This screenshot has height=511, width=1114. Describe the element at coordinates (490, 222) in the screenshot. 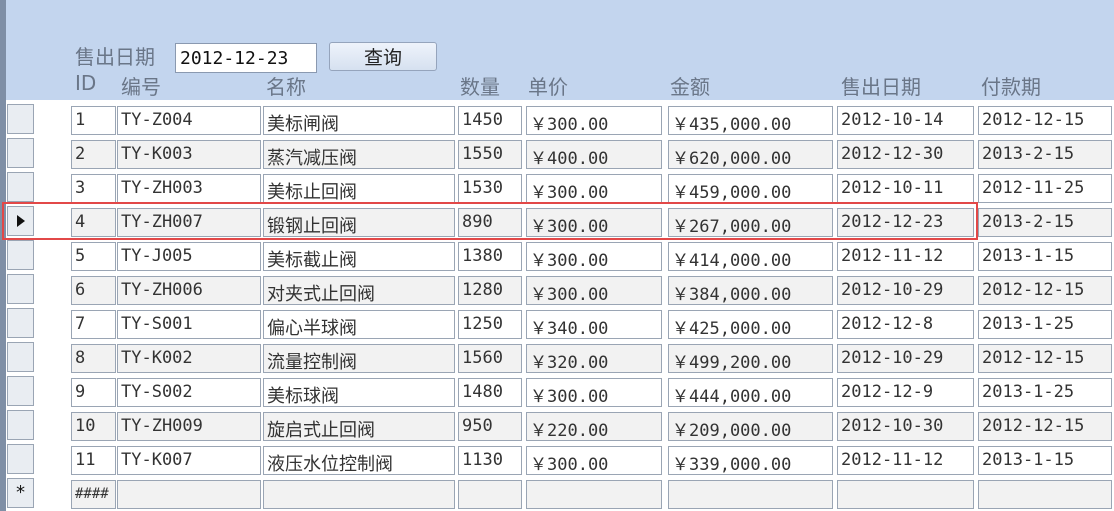

I see `quantity-cell: 890` at that location.